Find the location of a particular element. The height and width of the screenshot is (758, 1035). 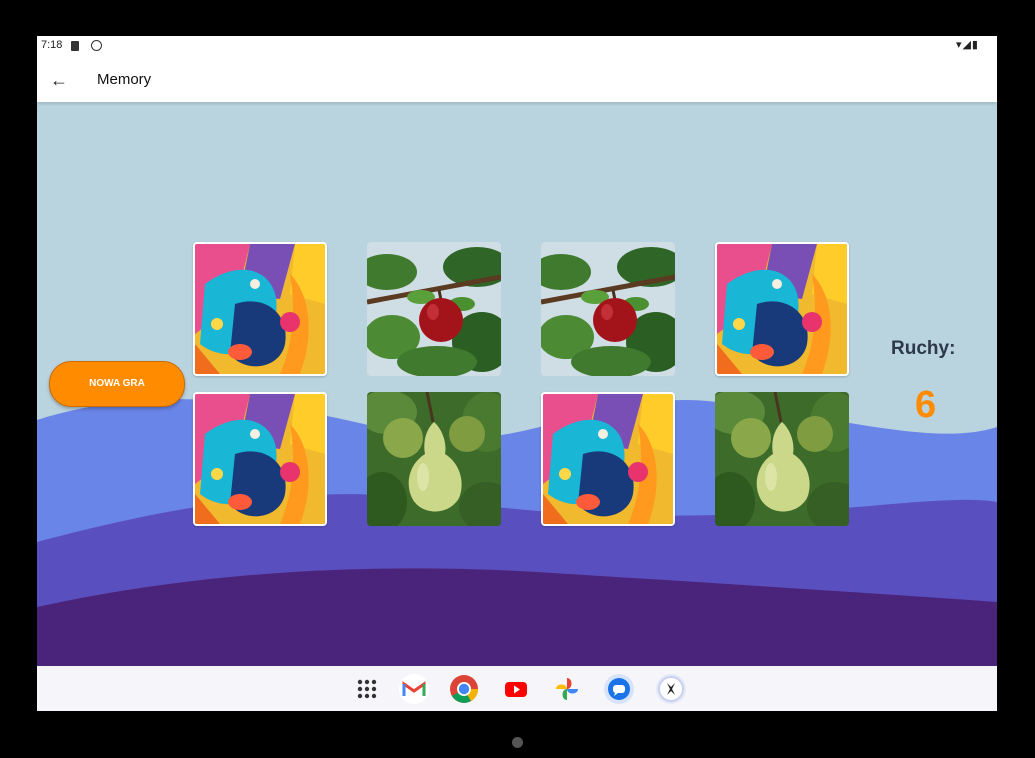

page-title: Memory is located at coordinates (124, 79).